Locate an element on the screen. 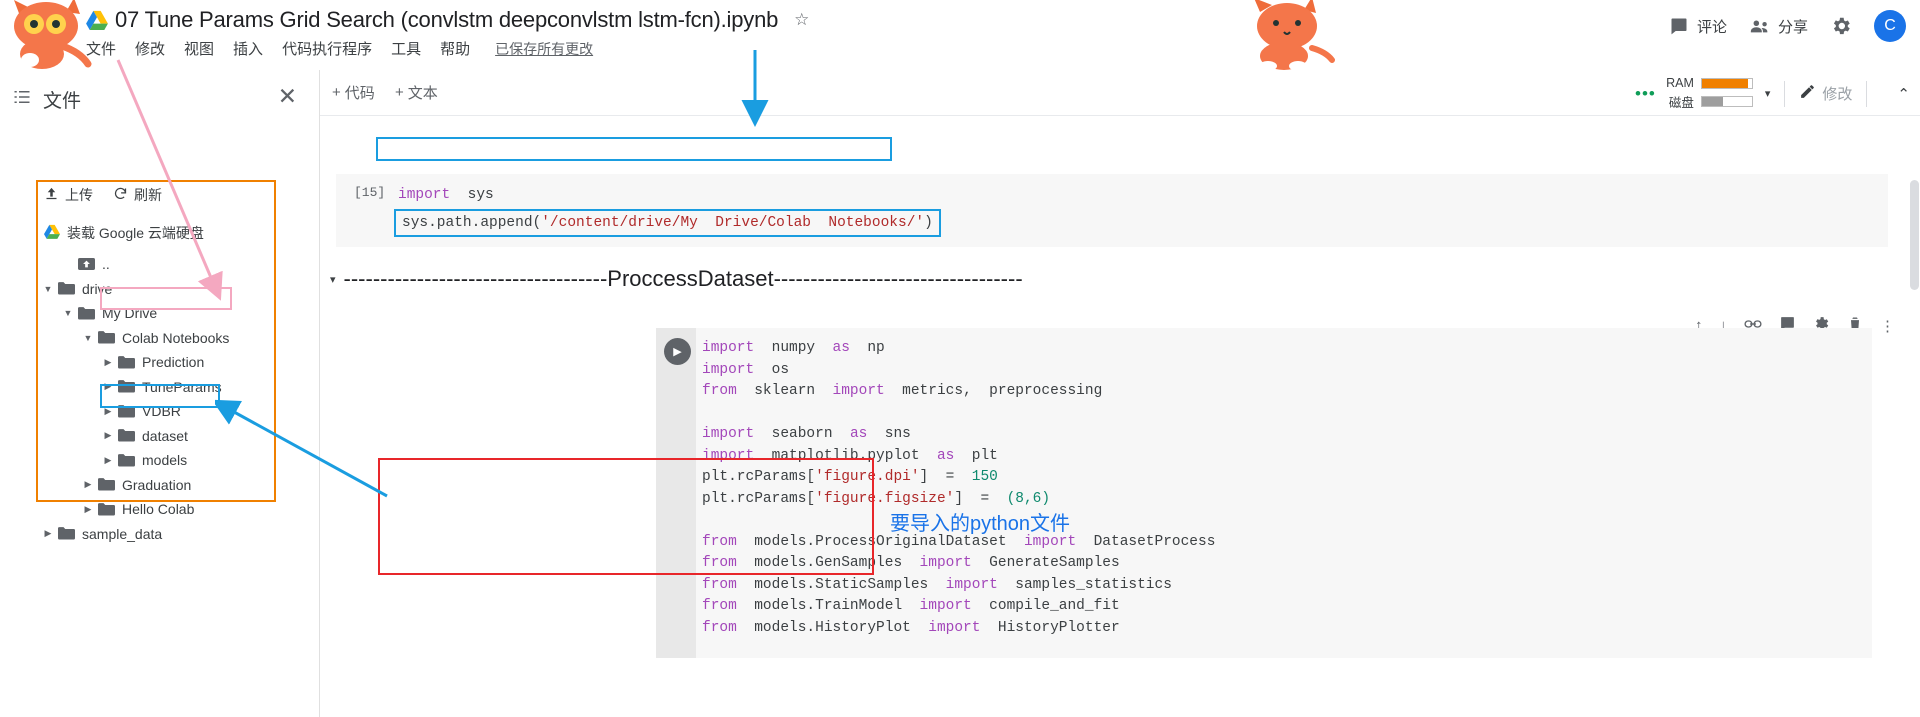 Image resolution: width=1920 pixels, height=717 pixels. code-token-plain: models.TrainModel is located at coordinates (828, 606).